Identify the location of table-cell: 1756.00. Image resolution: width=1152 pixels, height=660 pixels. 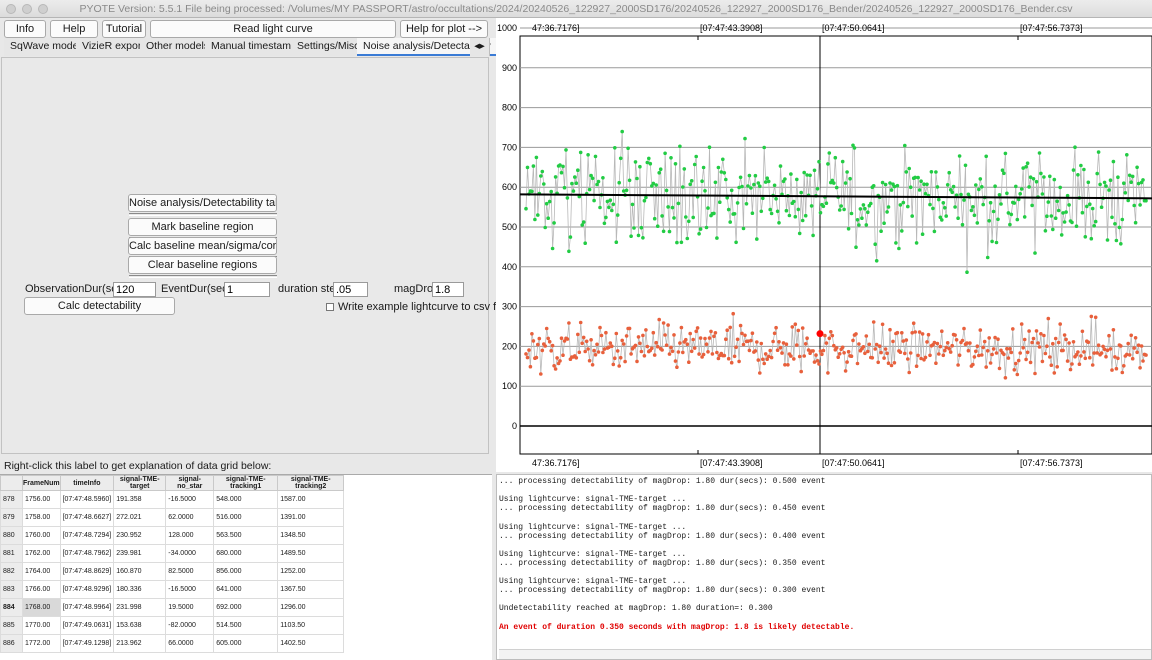
(41, 499).